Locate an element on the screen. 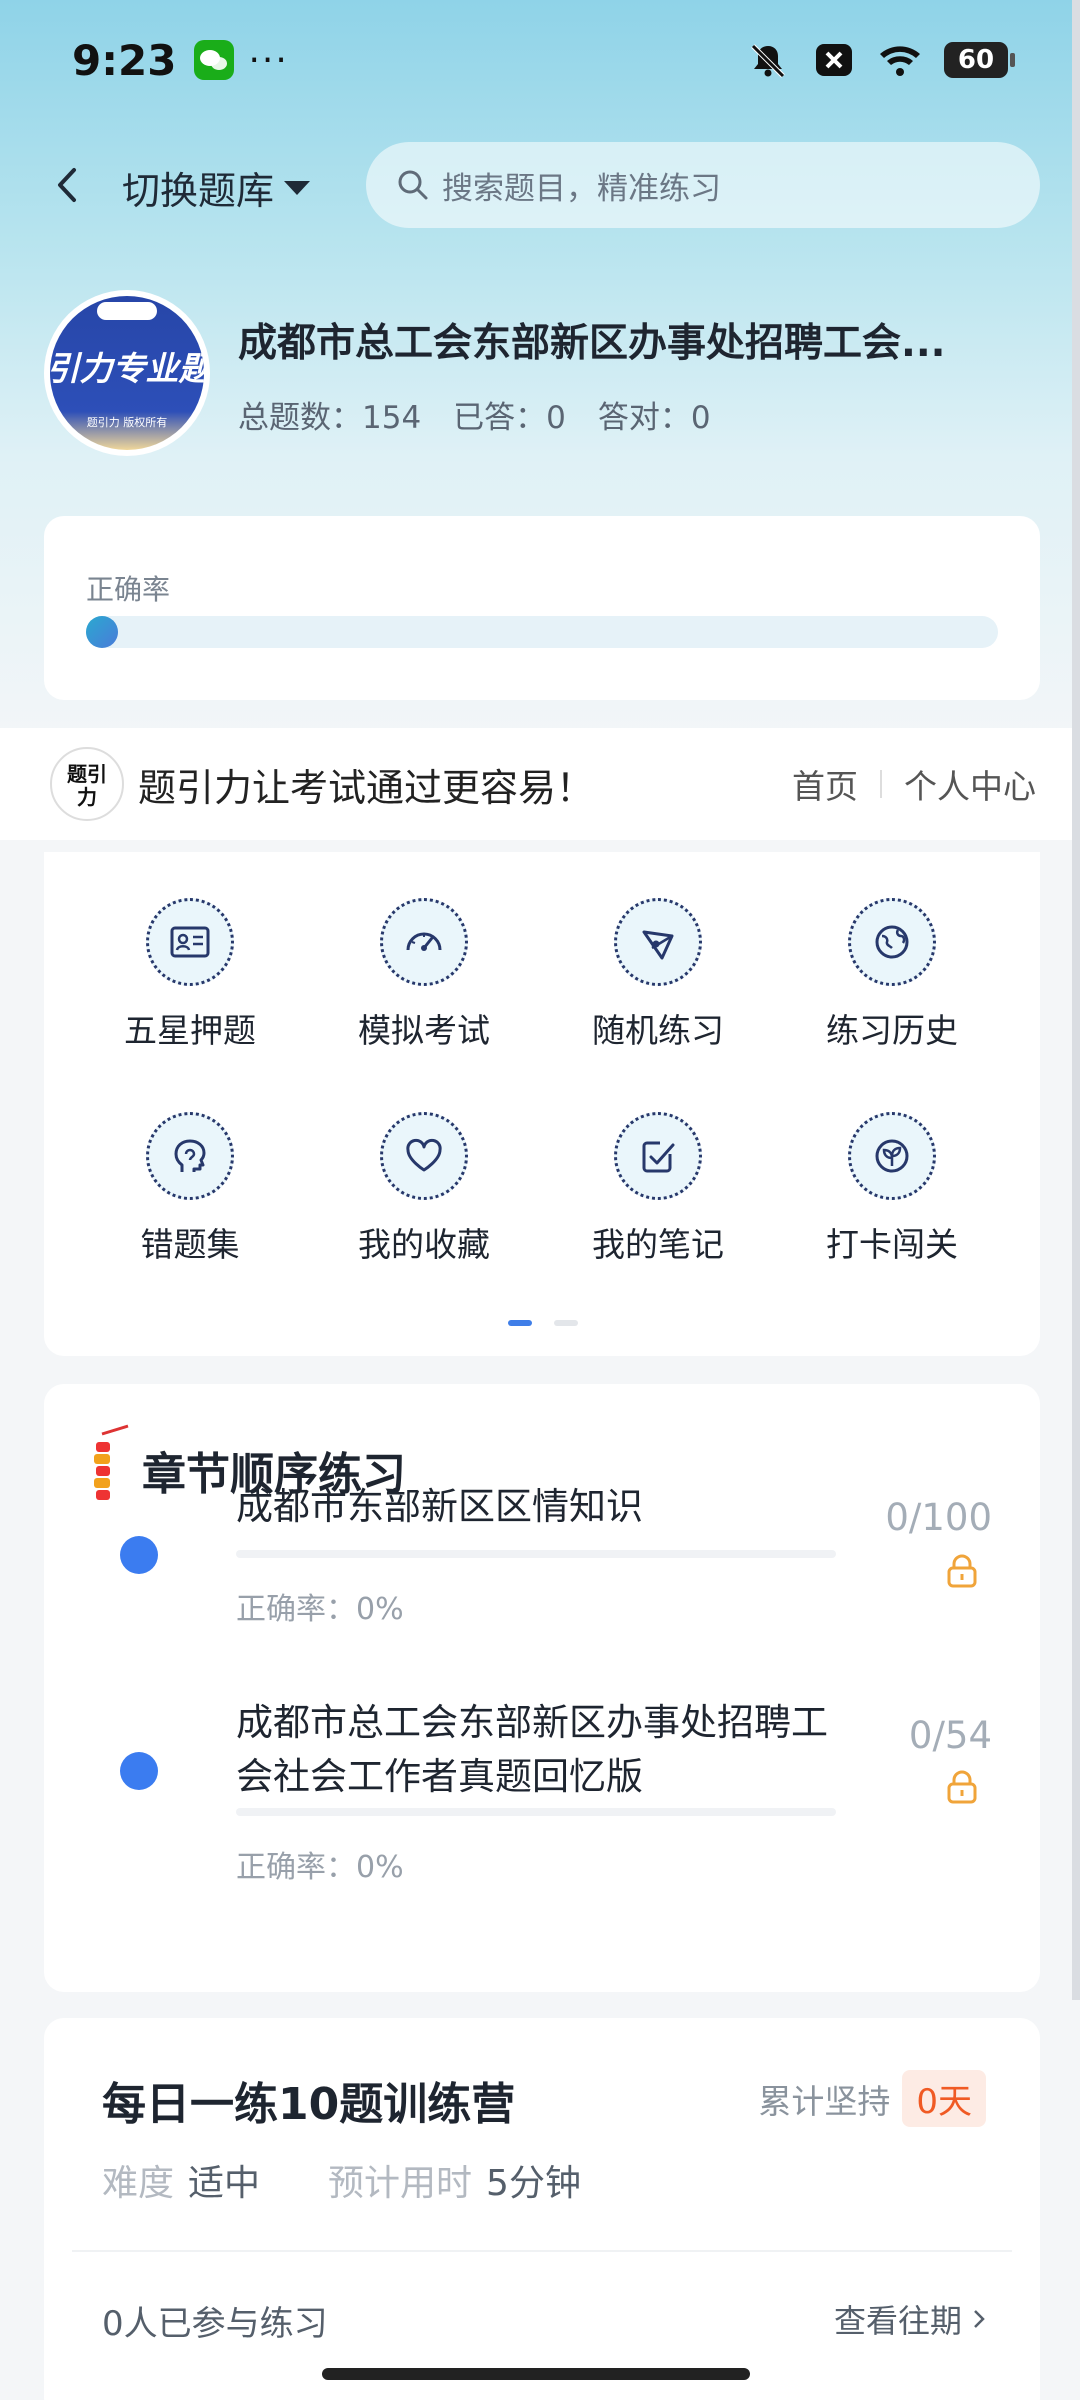  time-value: 5分钟 is located at coordinates (533, 2183).